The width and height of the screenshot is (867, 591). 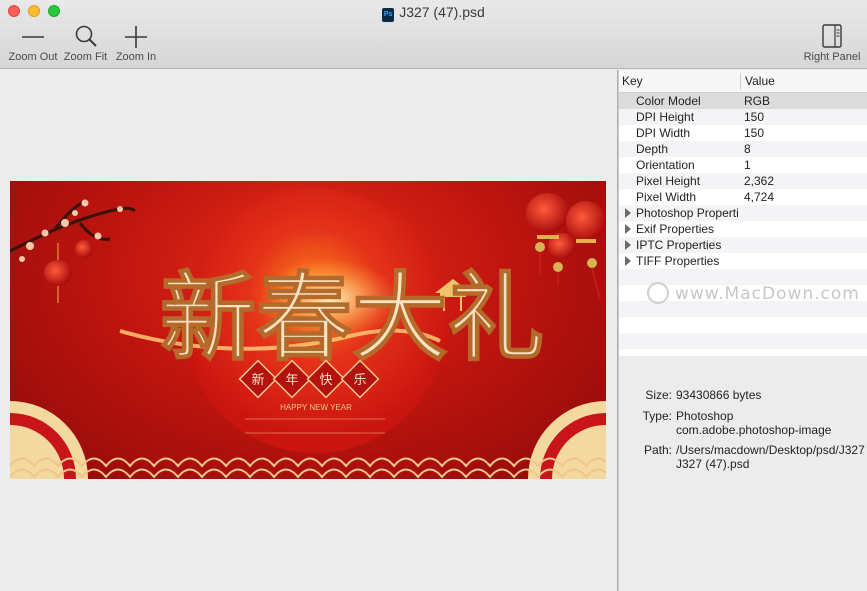 I want to click on magnifier-icon, so click(x=86, y=36).